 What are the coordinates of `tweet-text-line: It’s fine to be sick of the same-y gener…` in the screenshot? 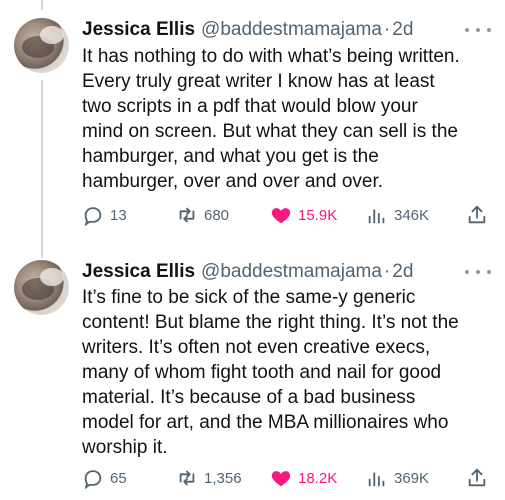 It's located at (249, 297).